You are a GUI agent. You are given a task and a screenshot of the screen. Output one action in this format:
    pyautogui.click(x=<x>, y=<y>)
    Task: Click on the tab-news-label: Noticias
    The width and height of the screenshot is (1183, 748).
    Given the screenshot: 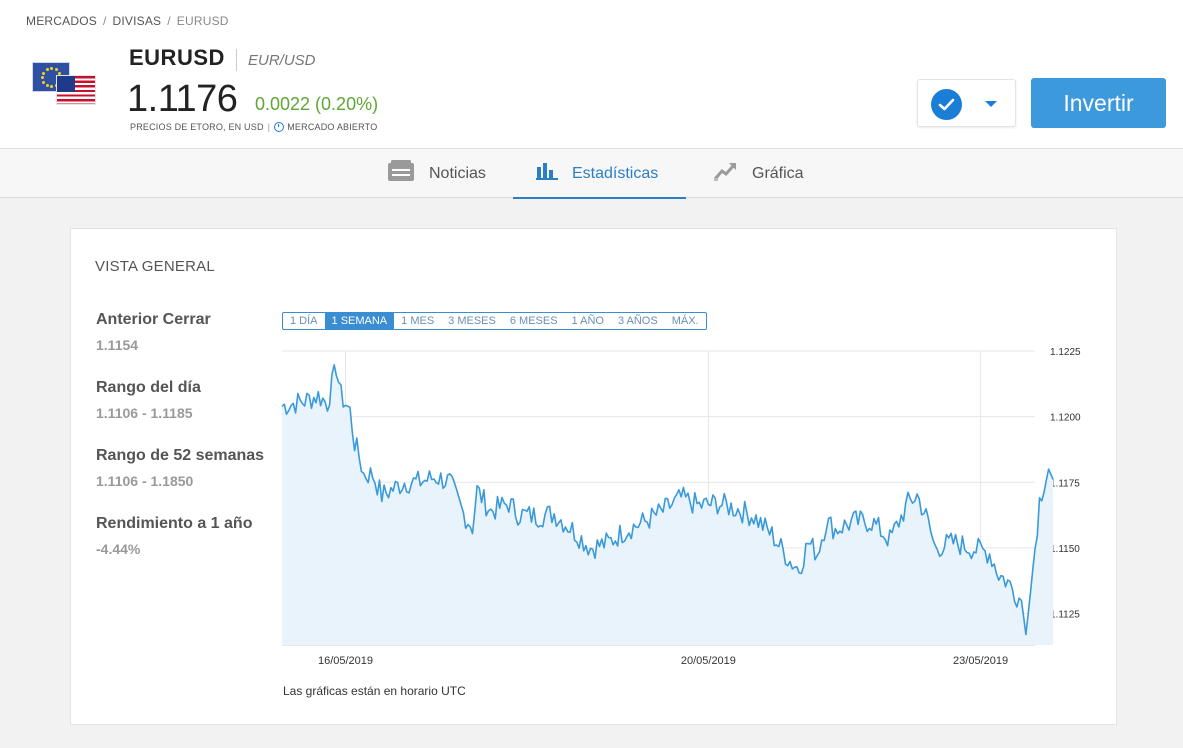 What is the action you would take?
    pyautogui.click(x=457, y=173)
    